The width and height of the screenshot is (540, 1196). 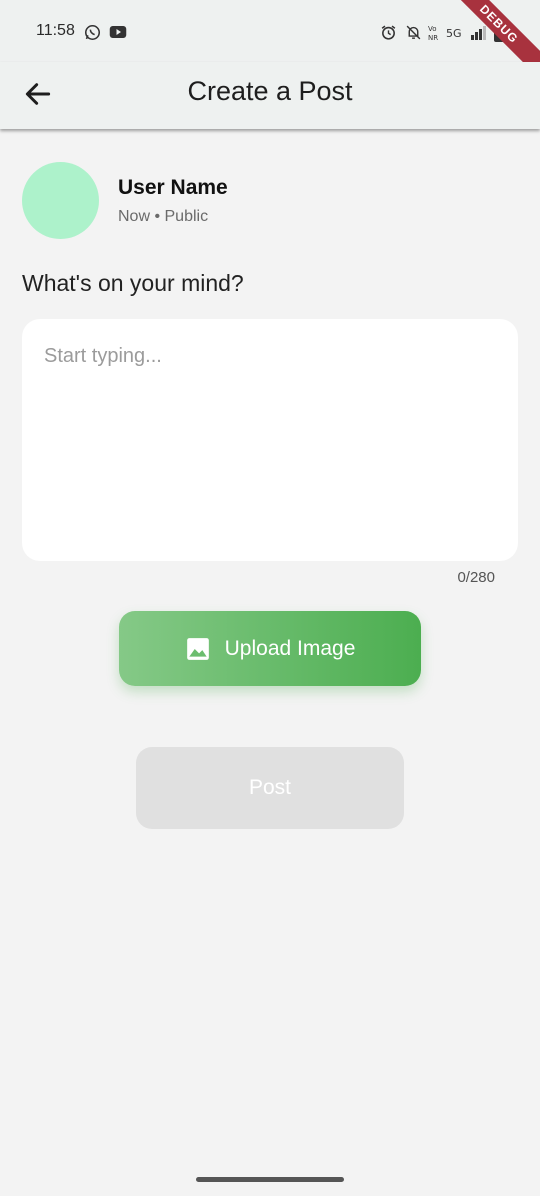 I want to click on status-time: 11:58, so click(x=55, y=30).